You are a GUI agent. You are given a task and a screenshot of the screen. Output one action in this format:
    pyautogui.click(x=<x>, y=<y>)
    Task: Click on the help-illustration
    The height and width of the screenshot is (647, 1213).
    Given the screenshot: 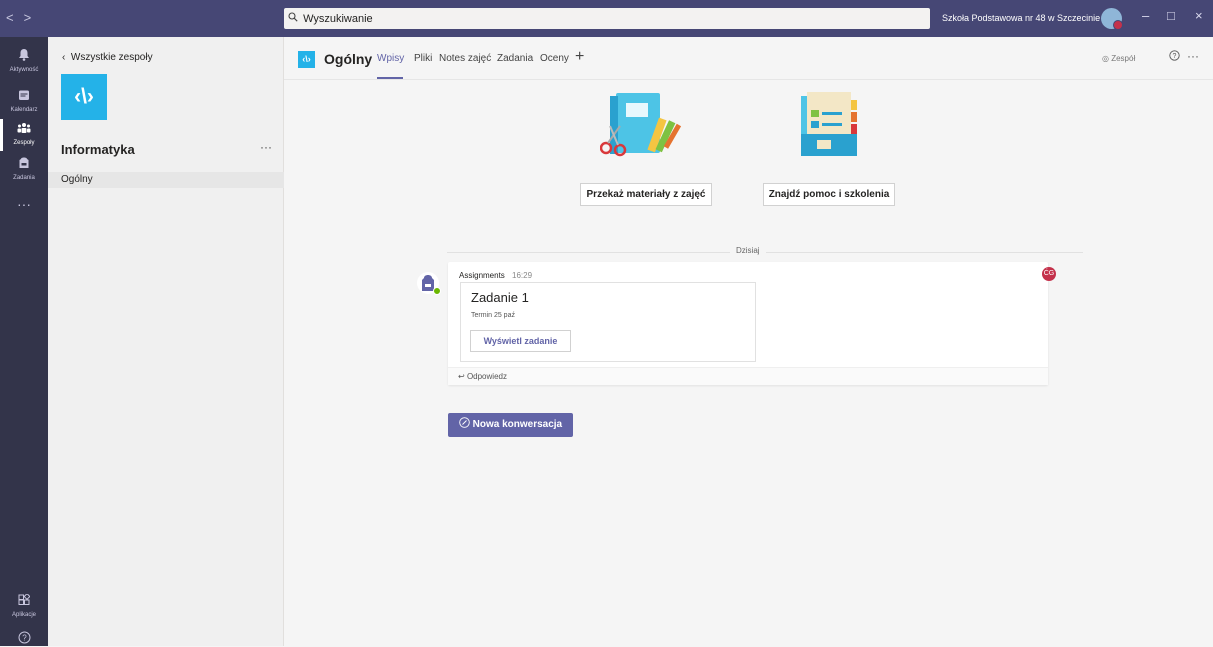 What is the action you would take?
    pyautogui.click(x=832, y=127)
    